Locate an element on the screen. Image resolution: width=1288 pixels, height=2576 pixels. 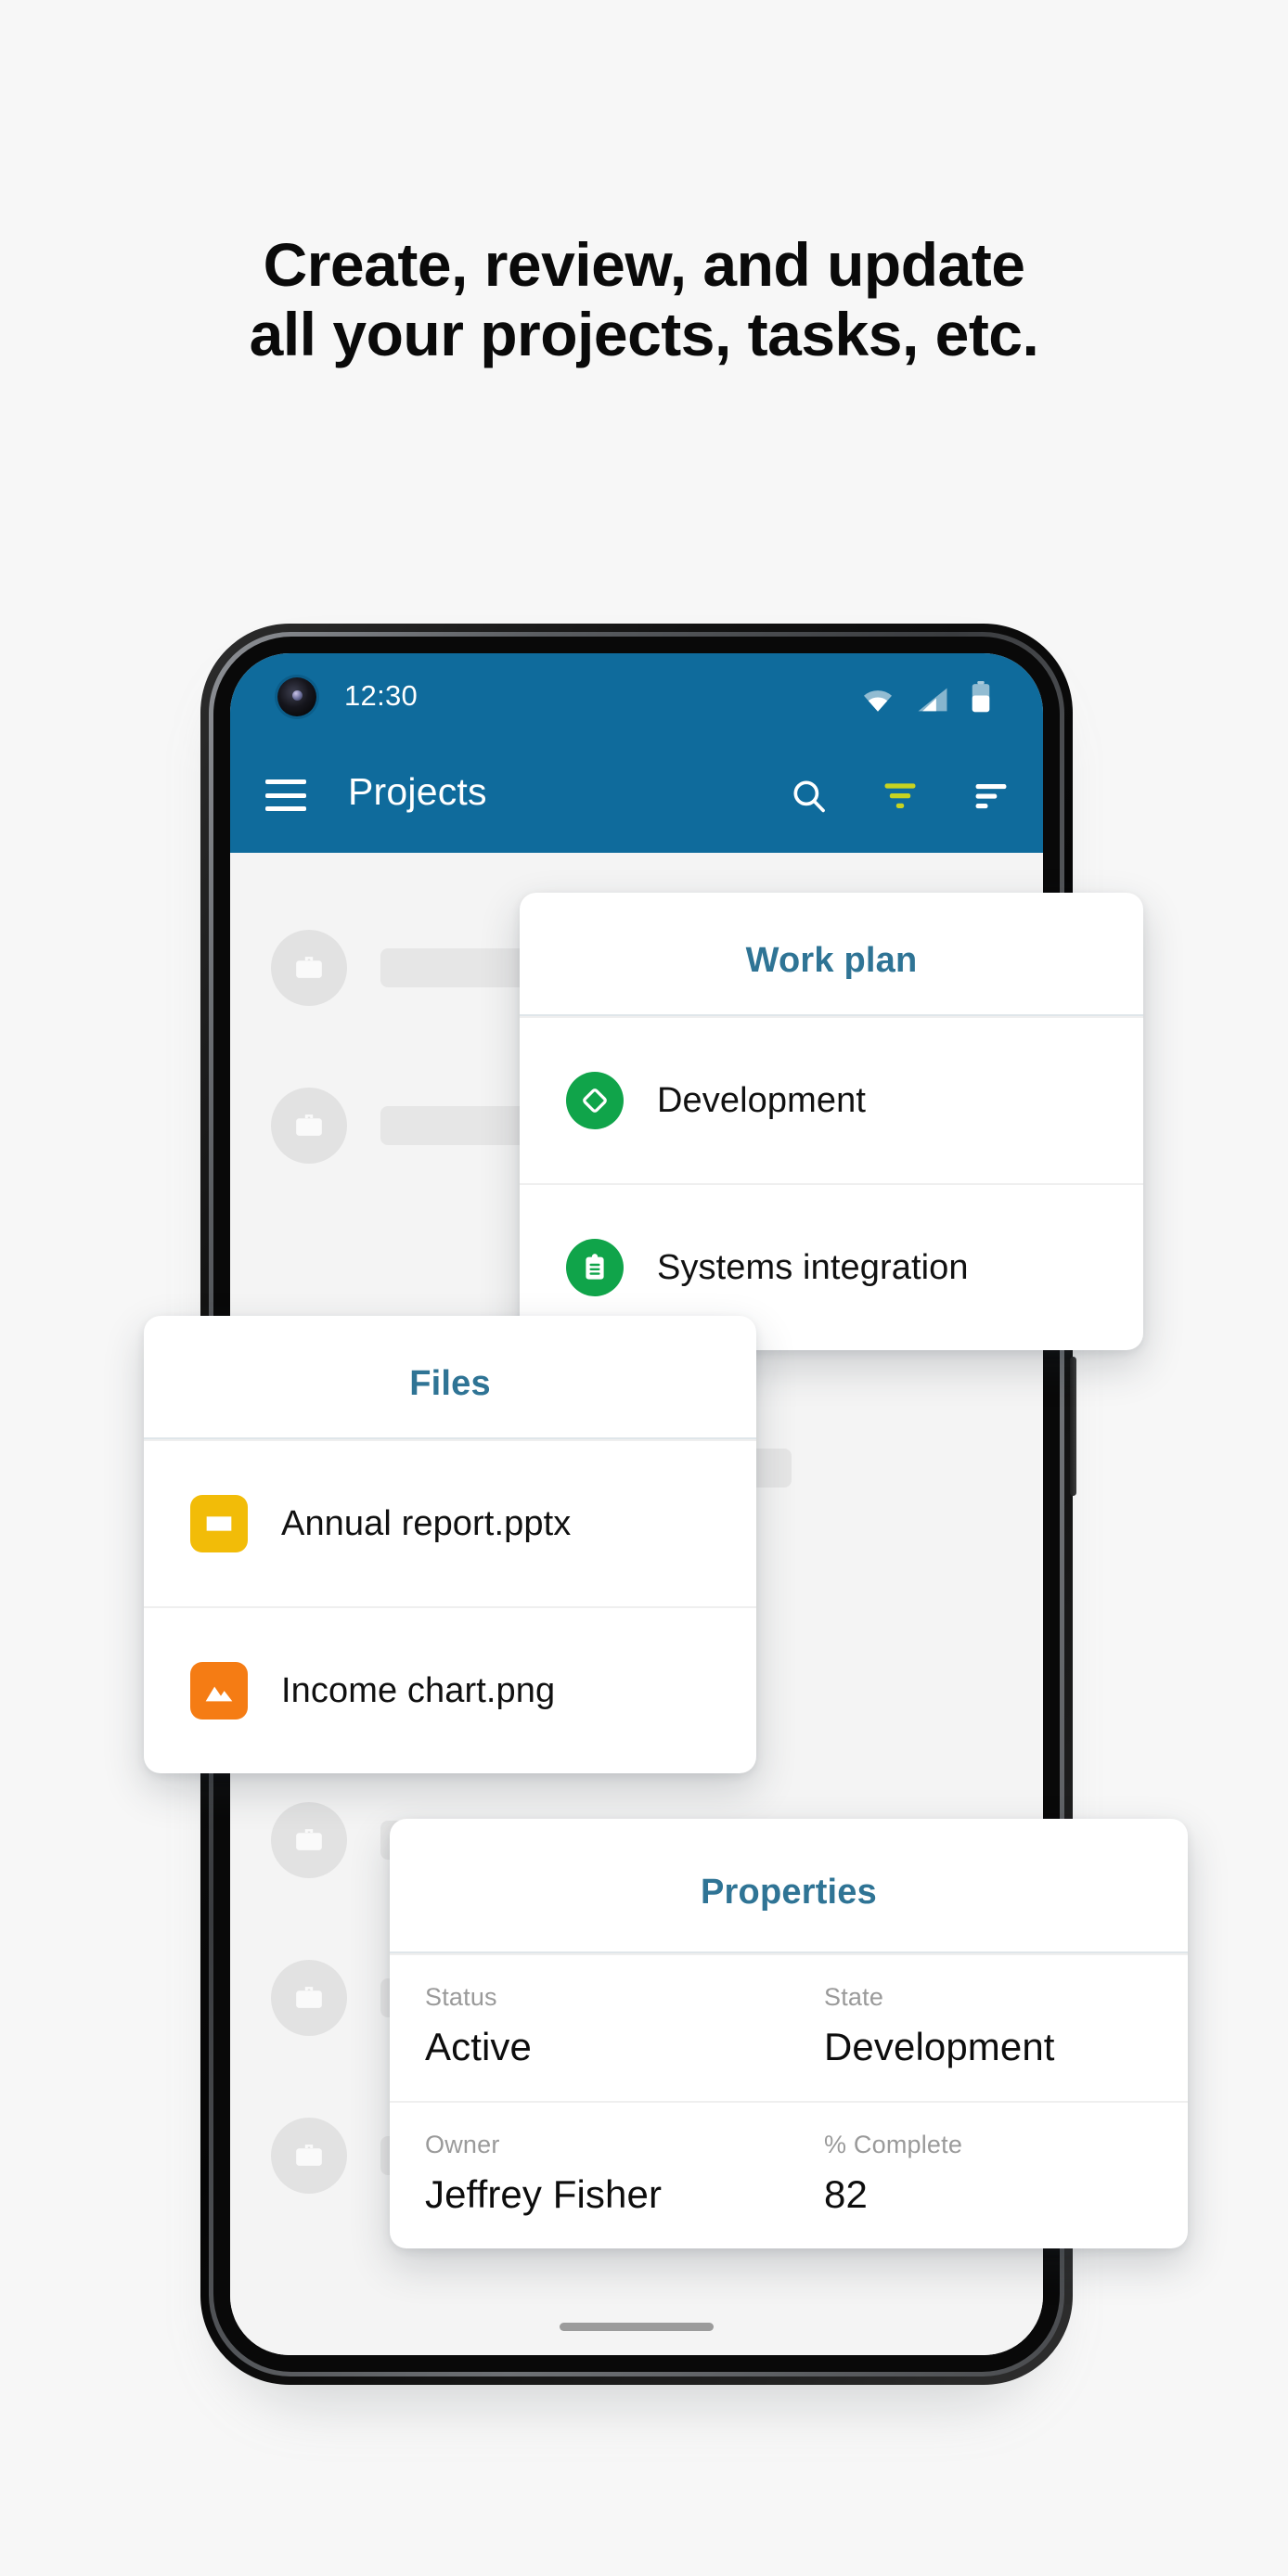
page-title: Projects is located at coordinates (418, 791).